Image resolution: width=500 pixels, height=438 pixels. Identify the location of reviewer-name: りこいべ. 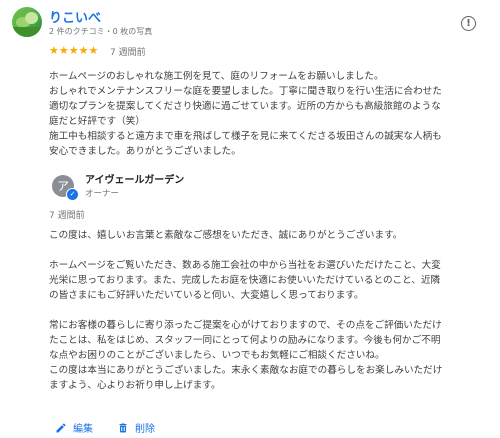
(75, 16).